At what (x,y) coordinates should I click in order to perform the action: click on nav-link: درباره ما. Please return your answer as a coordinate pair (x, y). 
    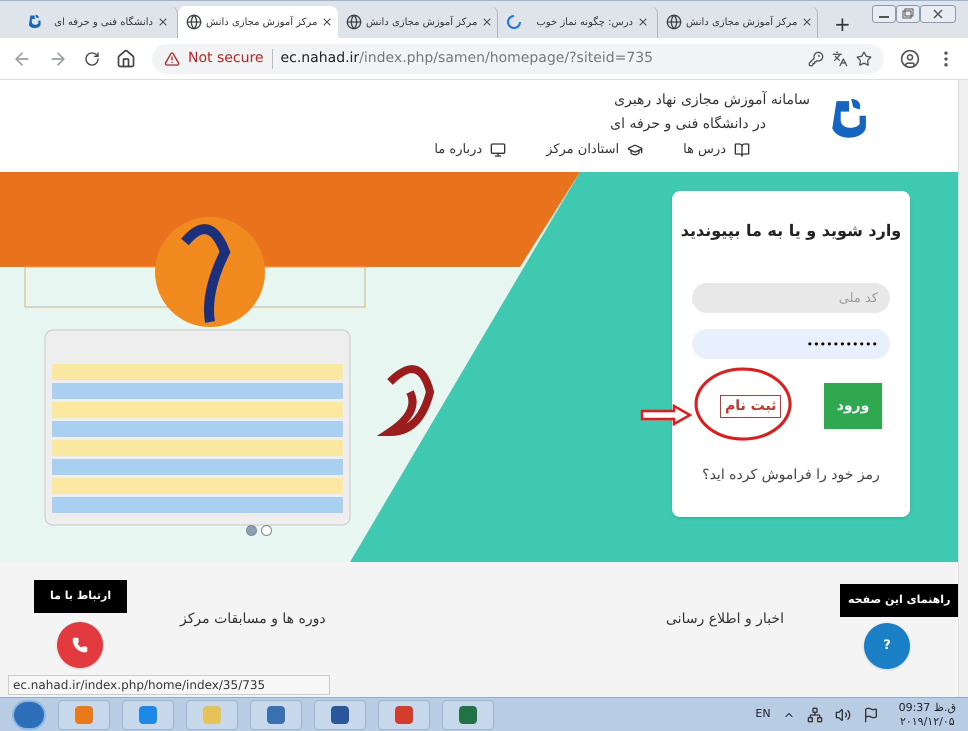
    Looking at the image, I should click on (470, 150).